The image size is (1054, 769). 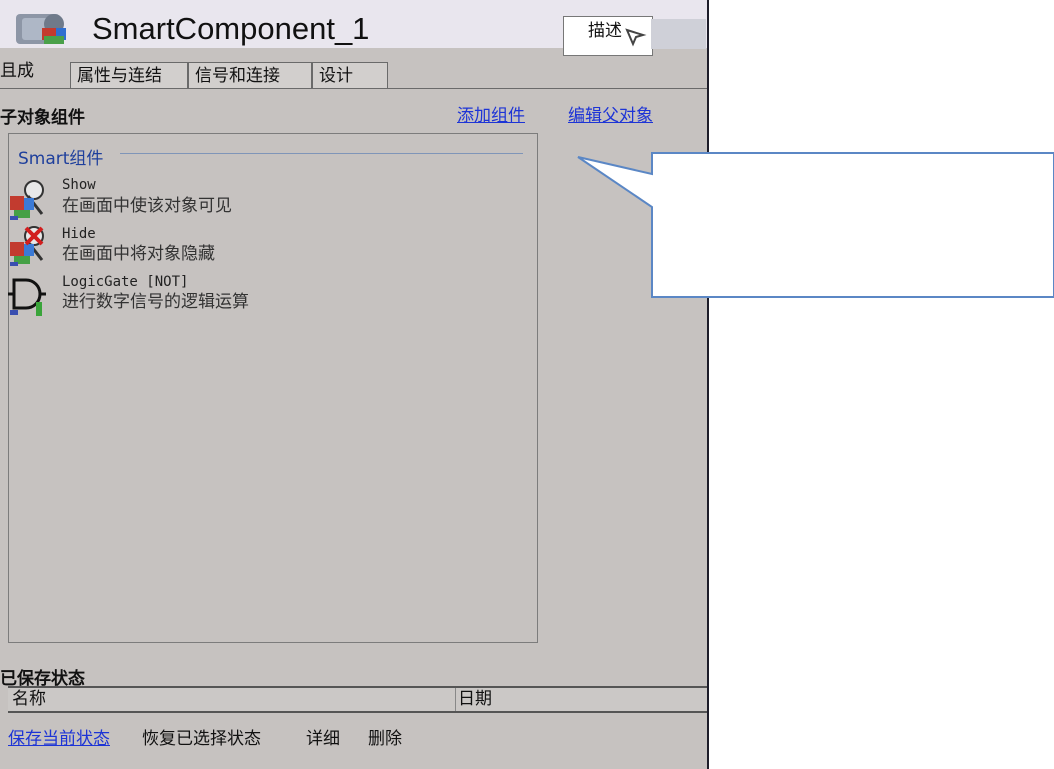 What do you see at coordinates (491, 113) in the screenshot?
I see `add-component-link: 添加组件` at bounding box center [491, 113].